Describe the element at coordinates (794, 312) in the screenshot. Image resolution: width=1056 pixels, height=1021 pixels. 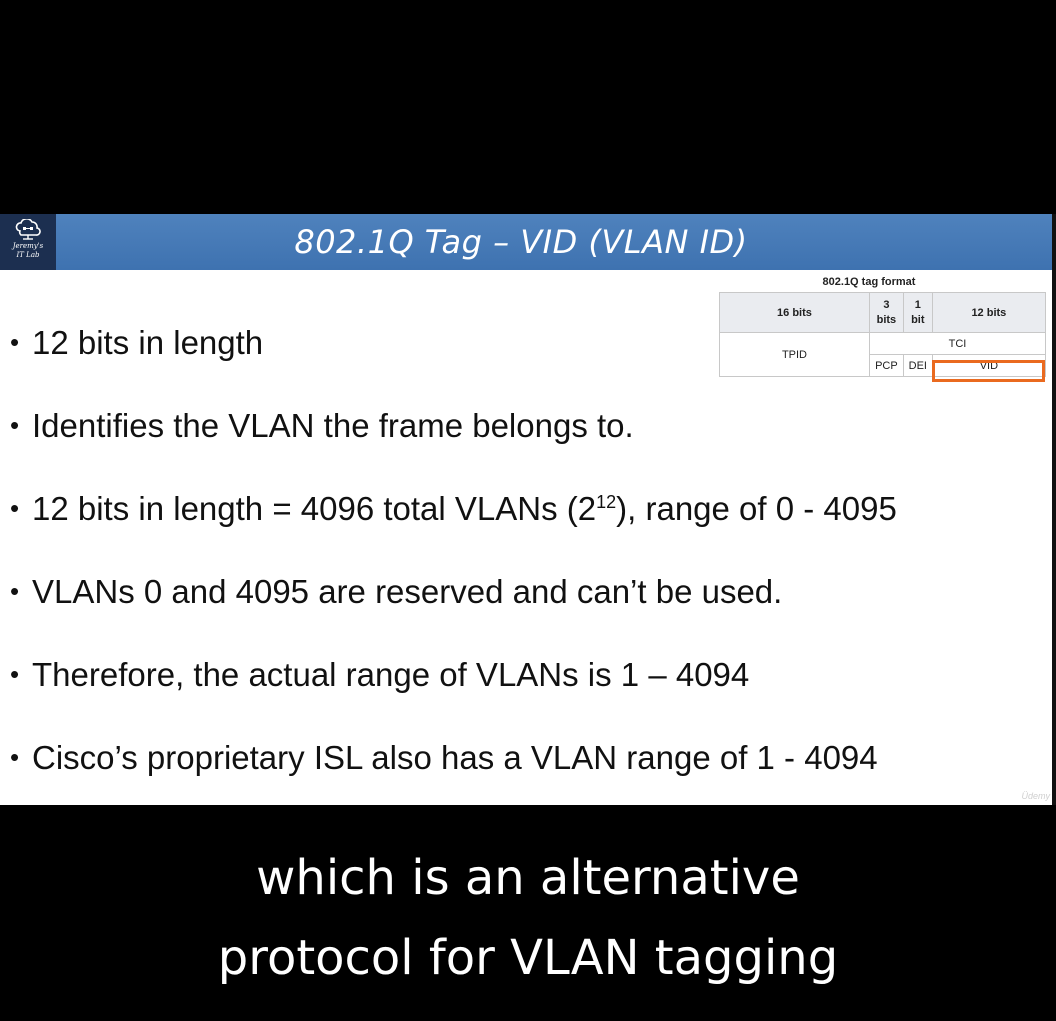
I see `tpid-bits-cell: 16 bits` at that location.